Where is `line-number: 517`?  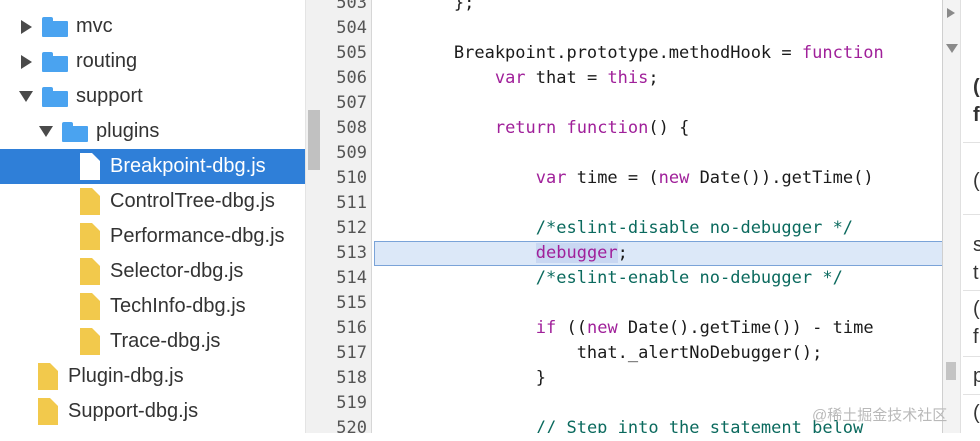 line-number: 517 is located at coordinates (351, 353).